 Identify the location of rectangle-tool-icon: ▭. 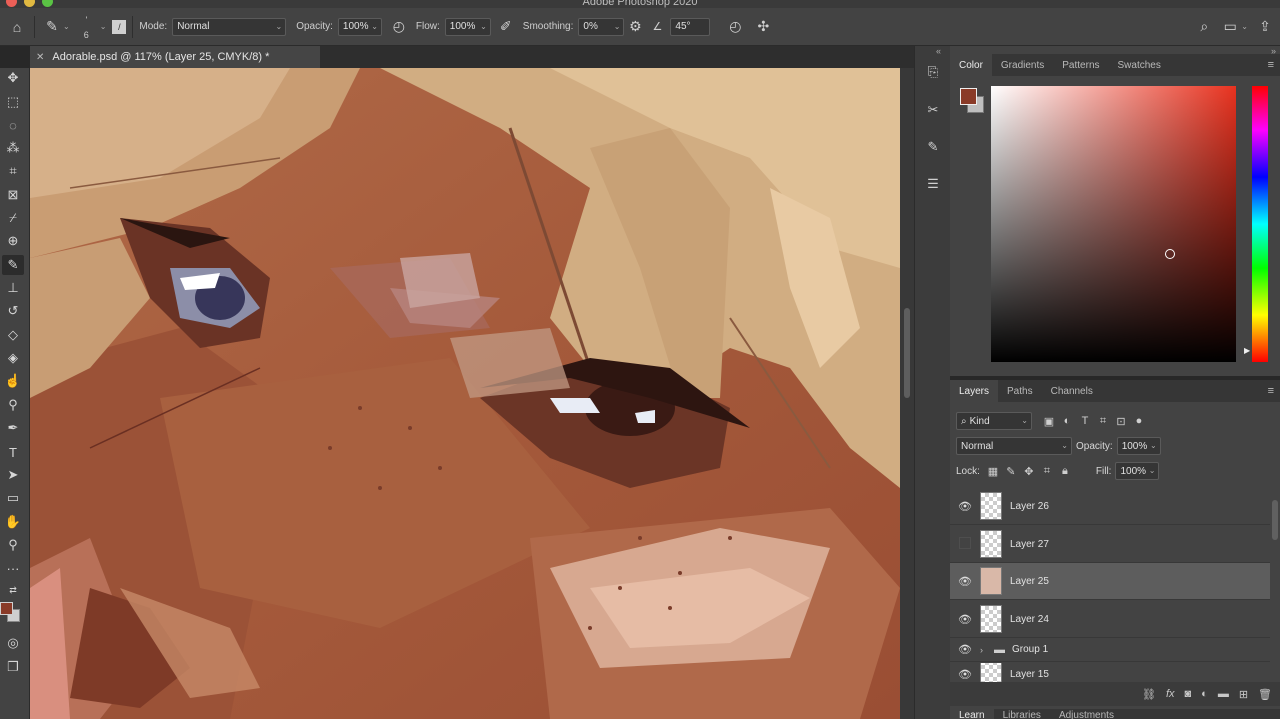
(13, 498).